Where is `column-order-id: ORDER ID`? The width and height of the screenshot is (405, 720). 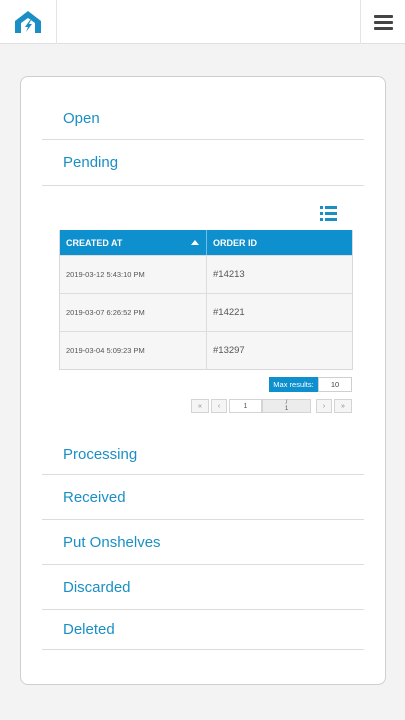 column-order-id: ORDER ID is located at coordinates (279, 242).